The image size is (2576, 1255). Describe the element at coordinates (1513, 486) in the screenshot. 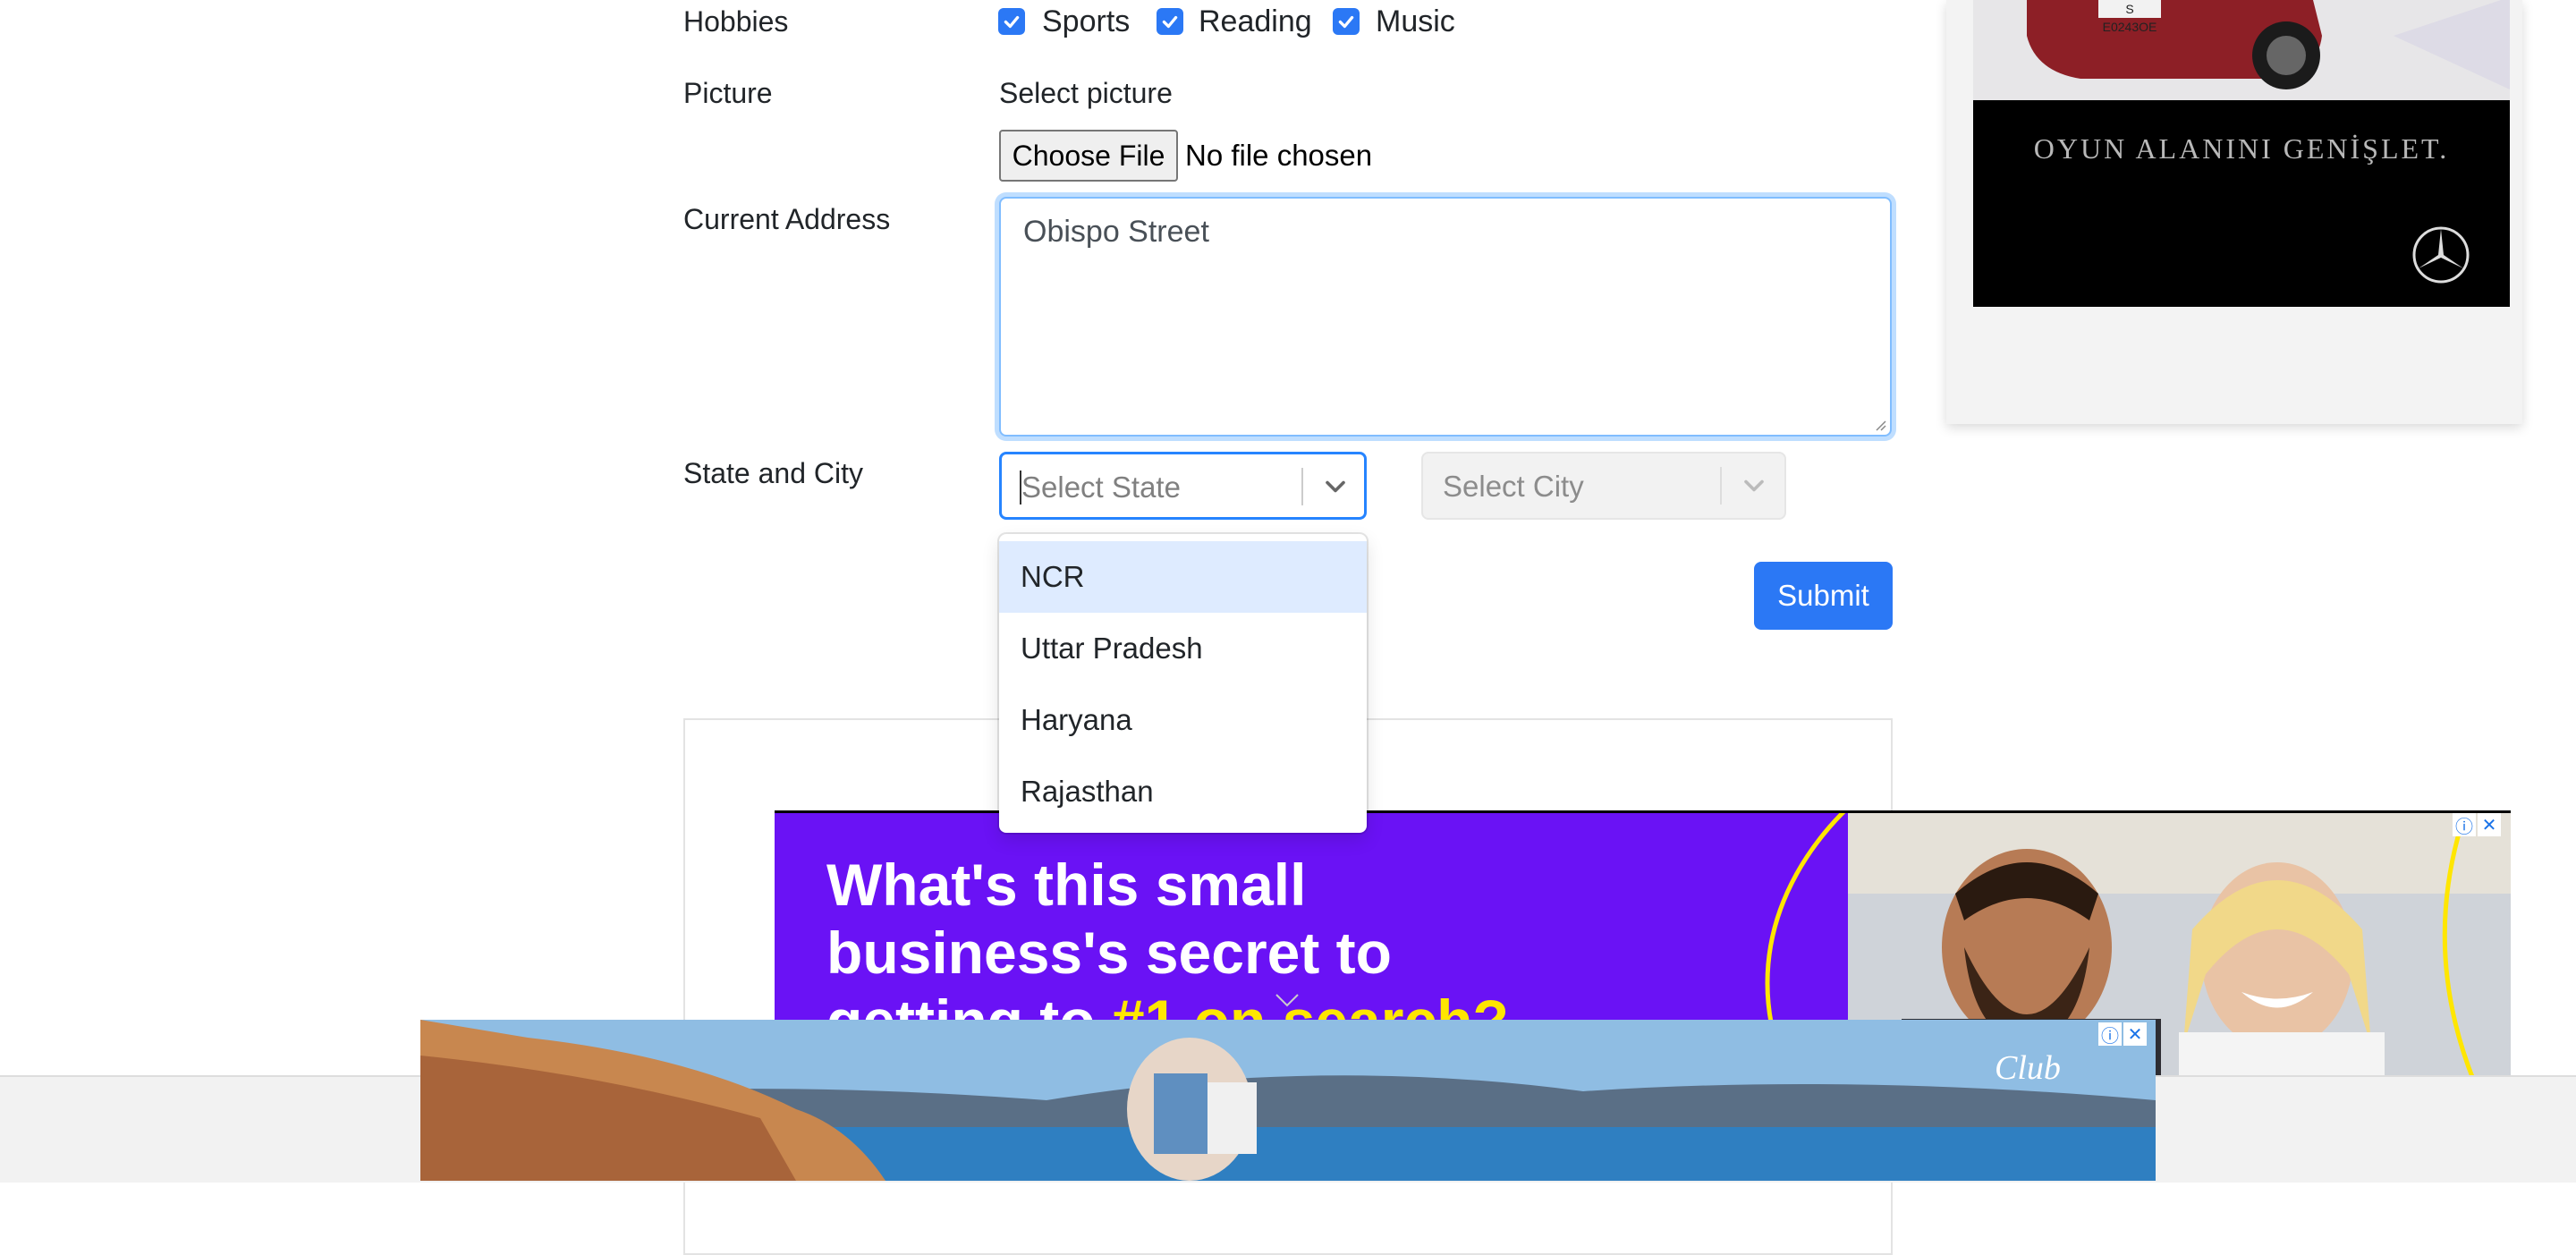

I see `city-placeholder: Select City` at that location.